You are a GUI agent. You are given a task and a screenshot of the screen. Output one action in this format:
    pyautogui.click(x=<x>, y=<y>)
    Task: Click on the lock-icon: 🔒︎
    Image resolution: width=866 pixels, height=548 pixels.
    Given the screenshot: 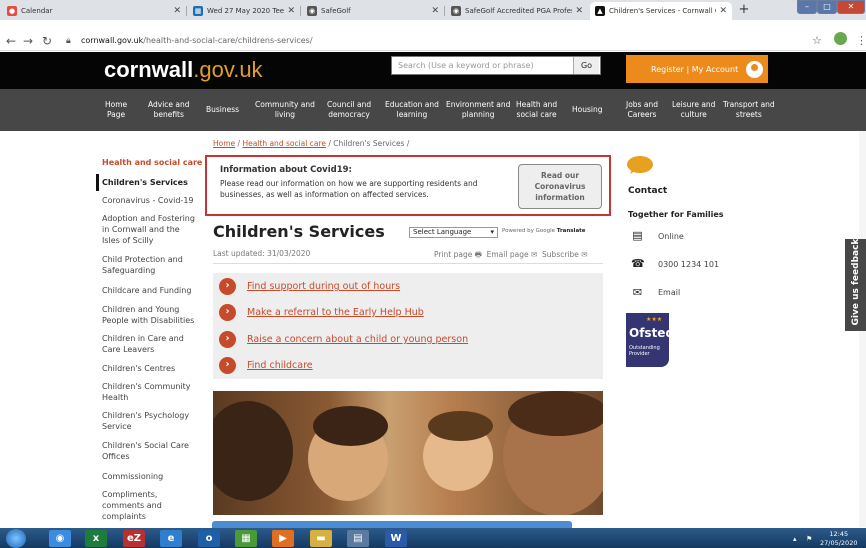 What is the action you would take?
    pyautogui.click(x=68, y=41)
    